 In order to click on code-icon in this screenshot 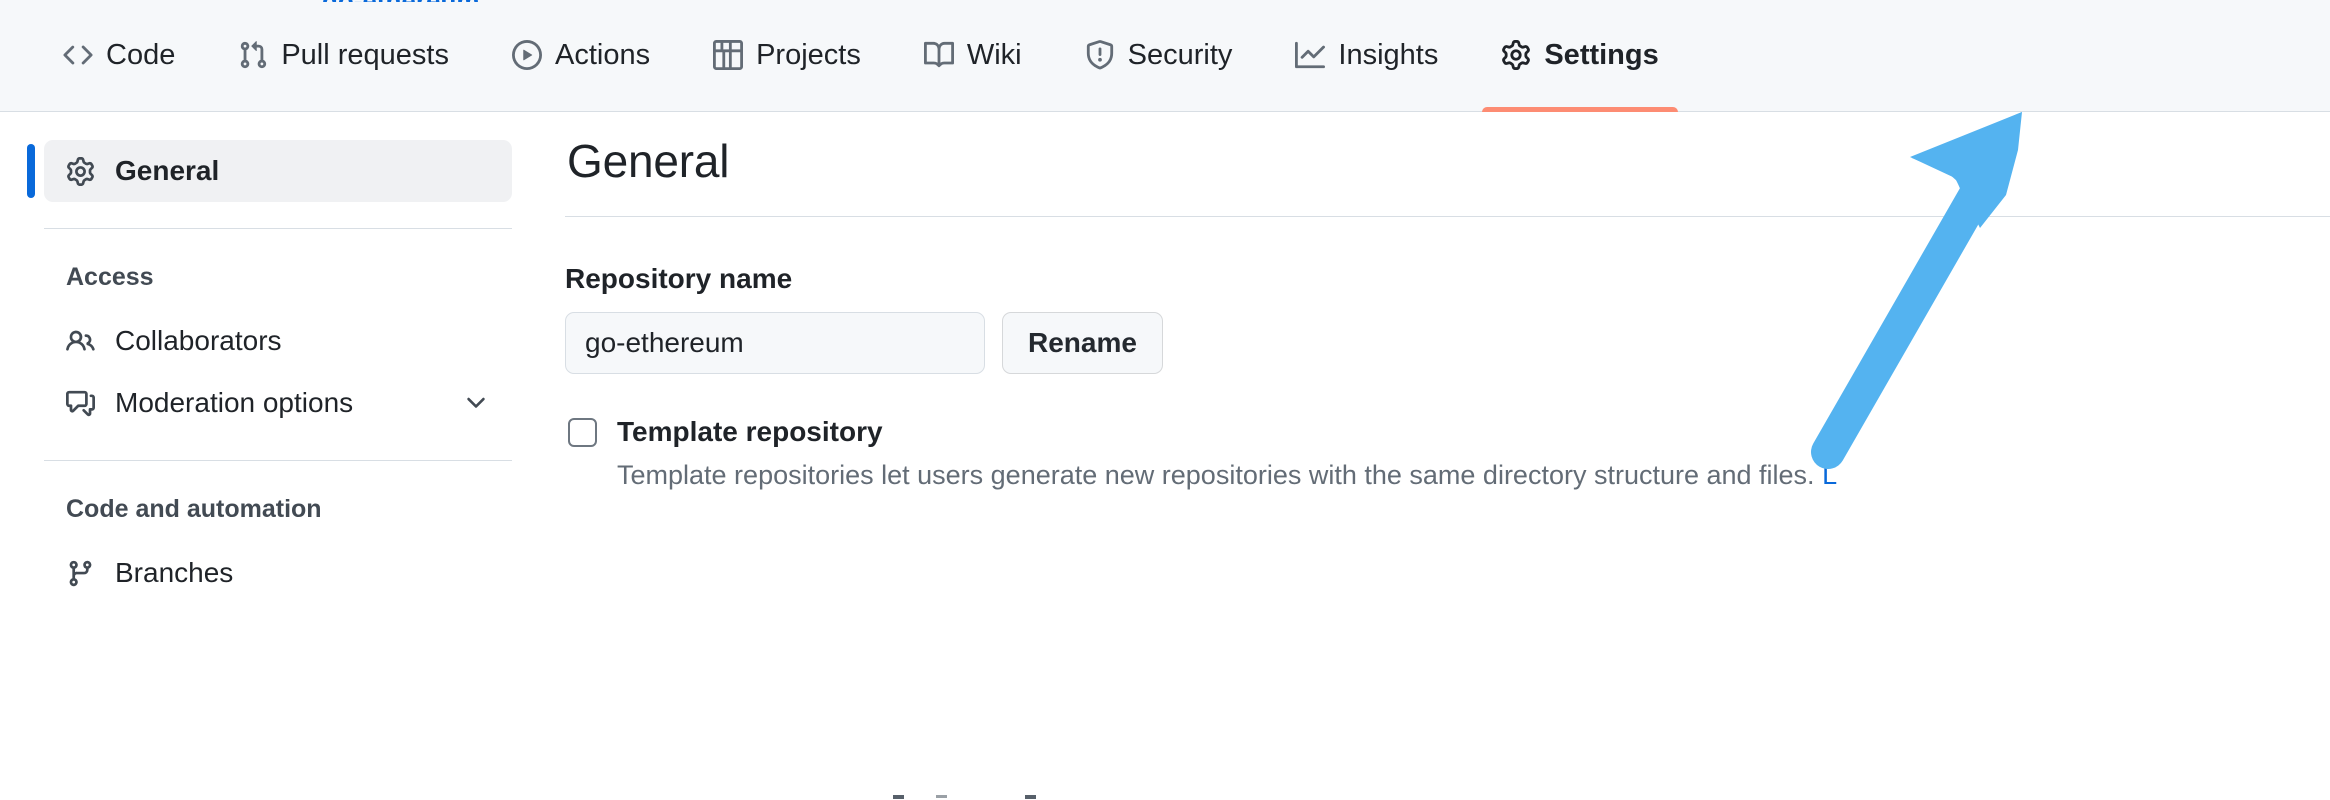, I will do `click(78, 55)`.